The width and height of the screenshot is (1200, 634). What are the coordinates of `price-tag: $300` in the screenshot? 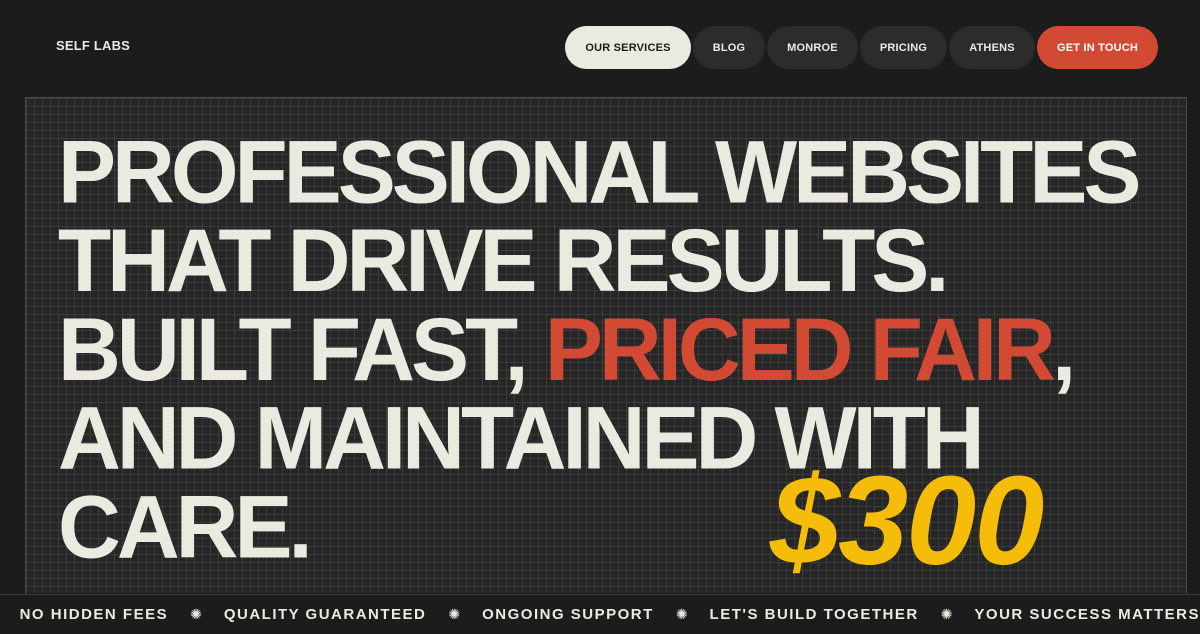 It's located at (907, 520).